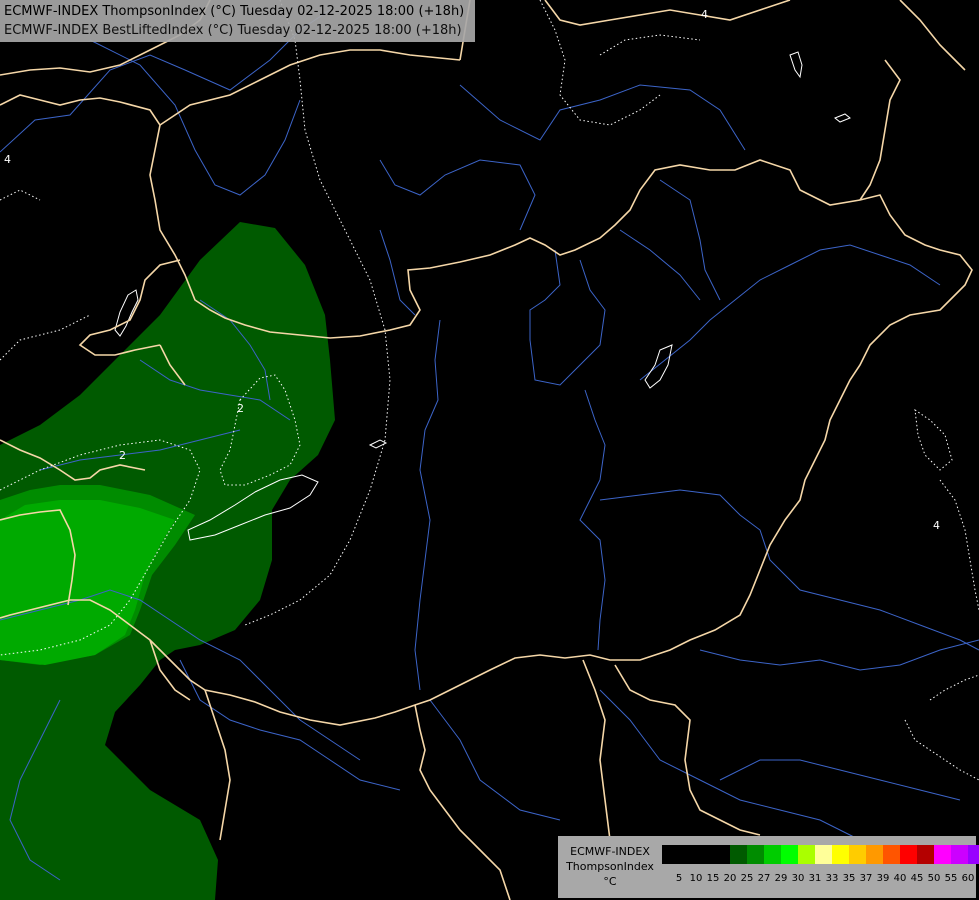 The image size is (979, 900). Describe the element at coordinates (934, 878) in the screenshot. I see `legend-tick-label: 50` at that location.